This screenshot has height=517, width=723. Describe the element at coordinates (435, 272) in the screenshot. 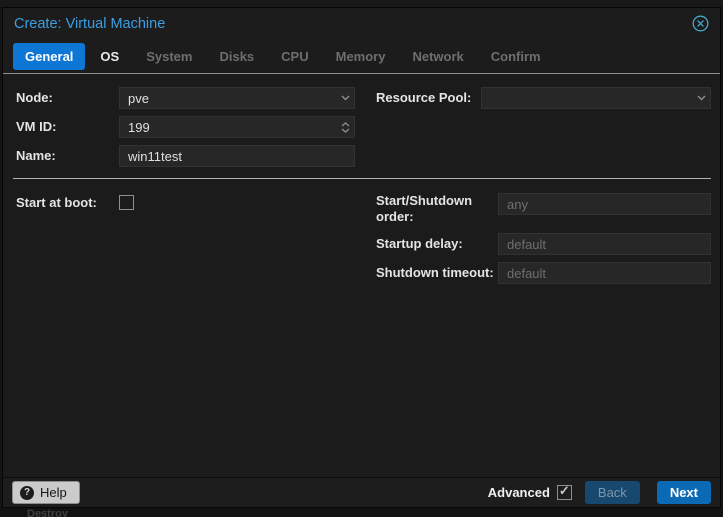

I see `shutdown-timeout-label: Shutdown timeout:` at that location.